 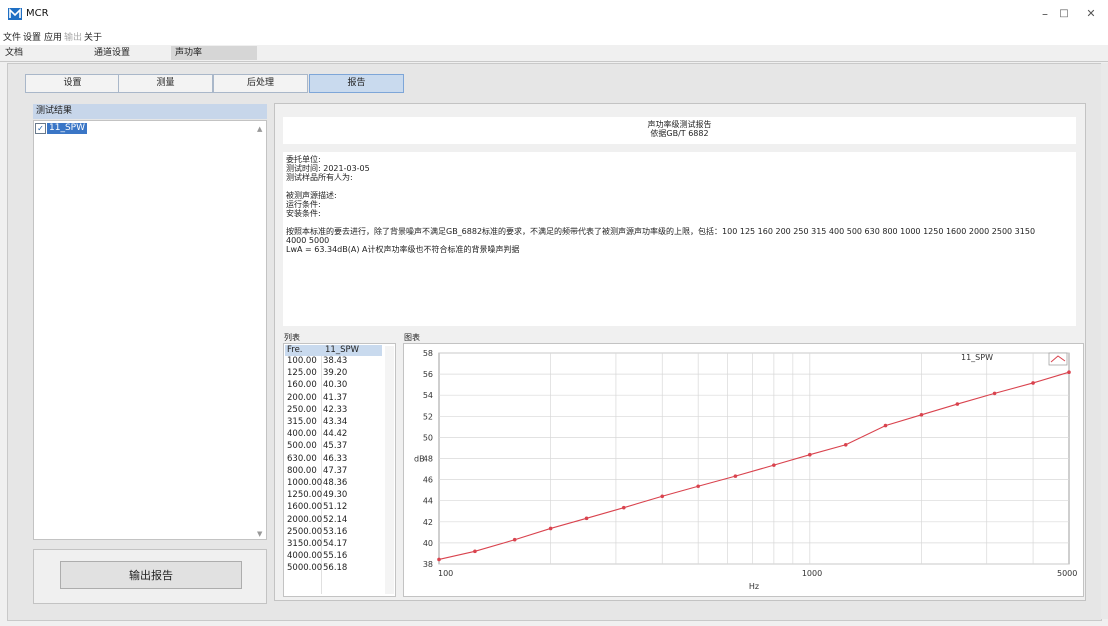 What do you see at coordinates (679, 124) in the screenshot?
I see `report-title: 声功率级测试报告` at bounding box center [679, 124].